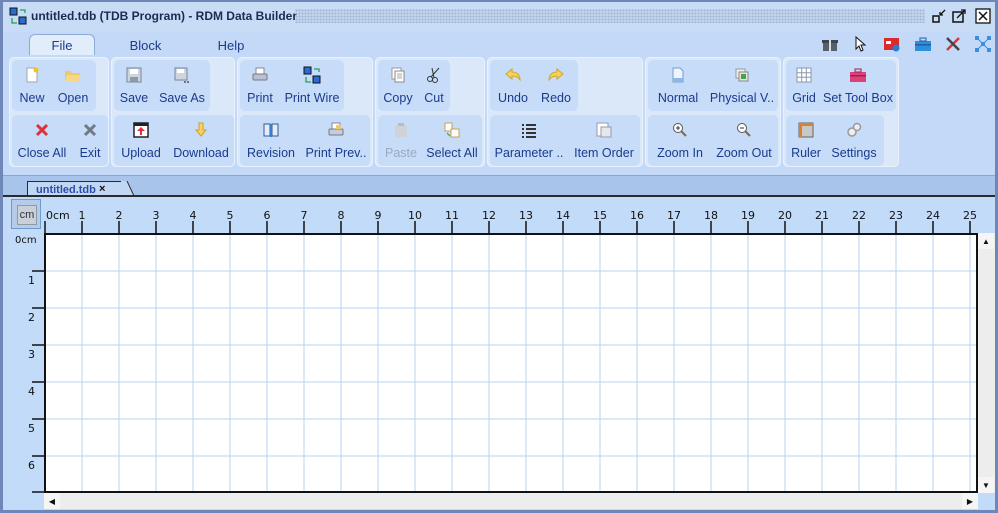 The image size is (998, 513). Describe the element at coordinates (529, 140) in the screenshot. I see `parameter-button: Parameter ..` at that location.